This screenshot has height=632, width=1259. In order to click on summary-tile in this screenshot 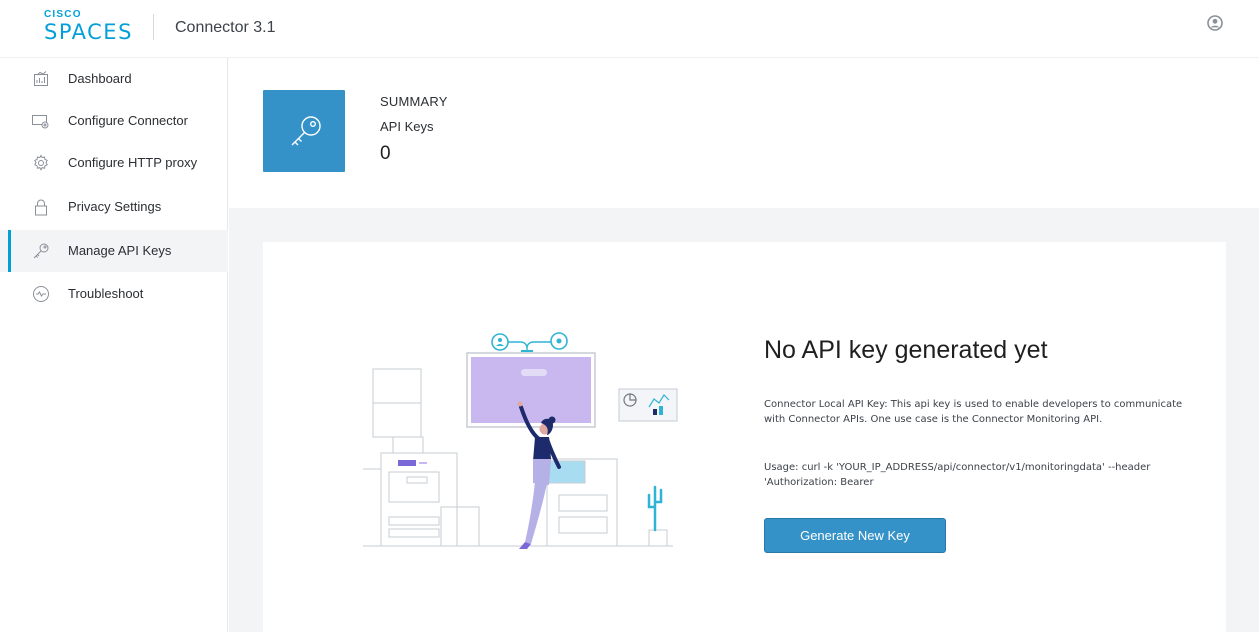, I will do `click(304, 131)`.